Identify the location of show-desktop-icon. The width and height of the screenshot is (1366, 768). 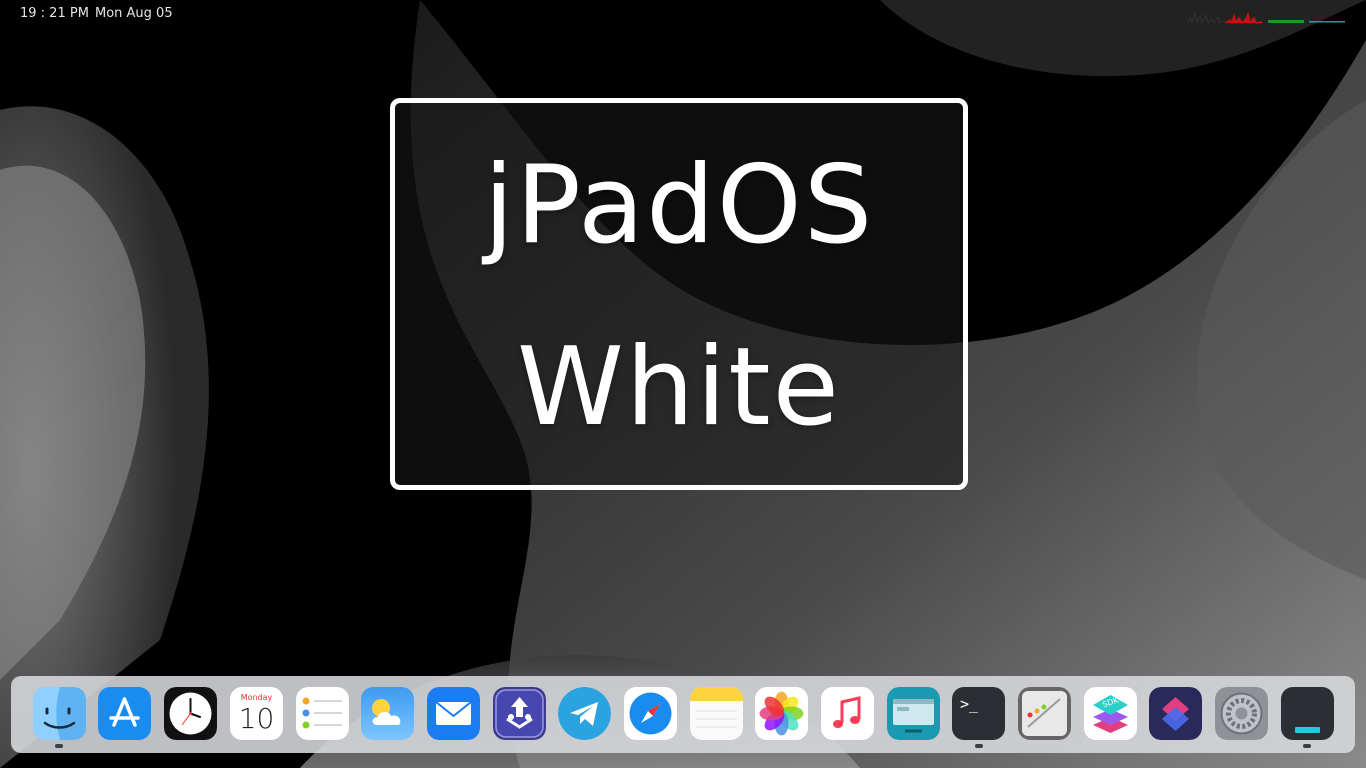
(1307, 713).